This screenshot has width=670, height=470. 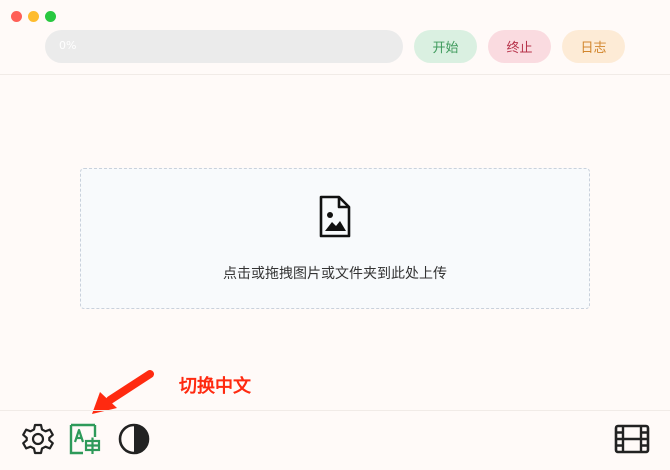 What do you see at coordinates (593, 46) in the screenshot?
I see `log-button: 日志` at bounding box center [593, 46].